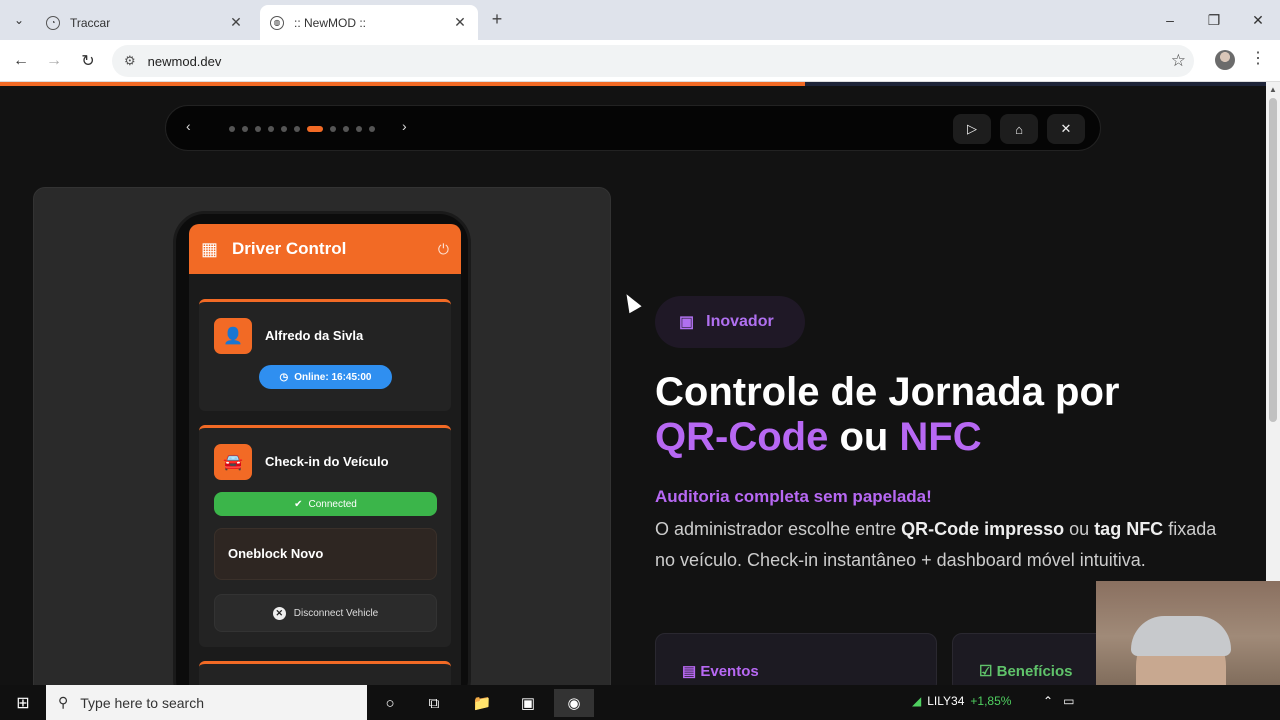  I want to click on forward-arrow-icon: →, so click(54, 61).